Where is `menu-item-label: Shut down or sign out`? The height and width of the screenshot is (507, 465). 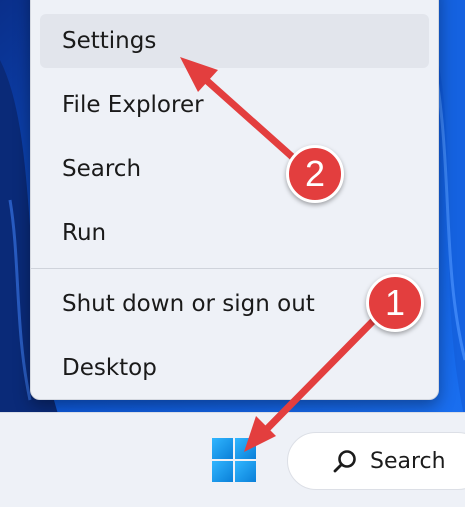
menu-item-label: Shut down or sign out is located at coordinates (188, 304).